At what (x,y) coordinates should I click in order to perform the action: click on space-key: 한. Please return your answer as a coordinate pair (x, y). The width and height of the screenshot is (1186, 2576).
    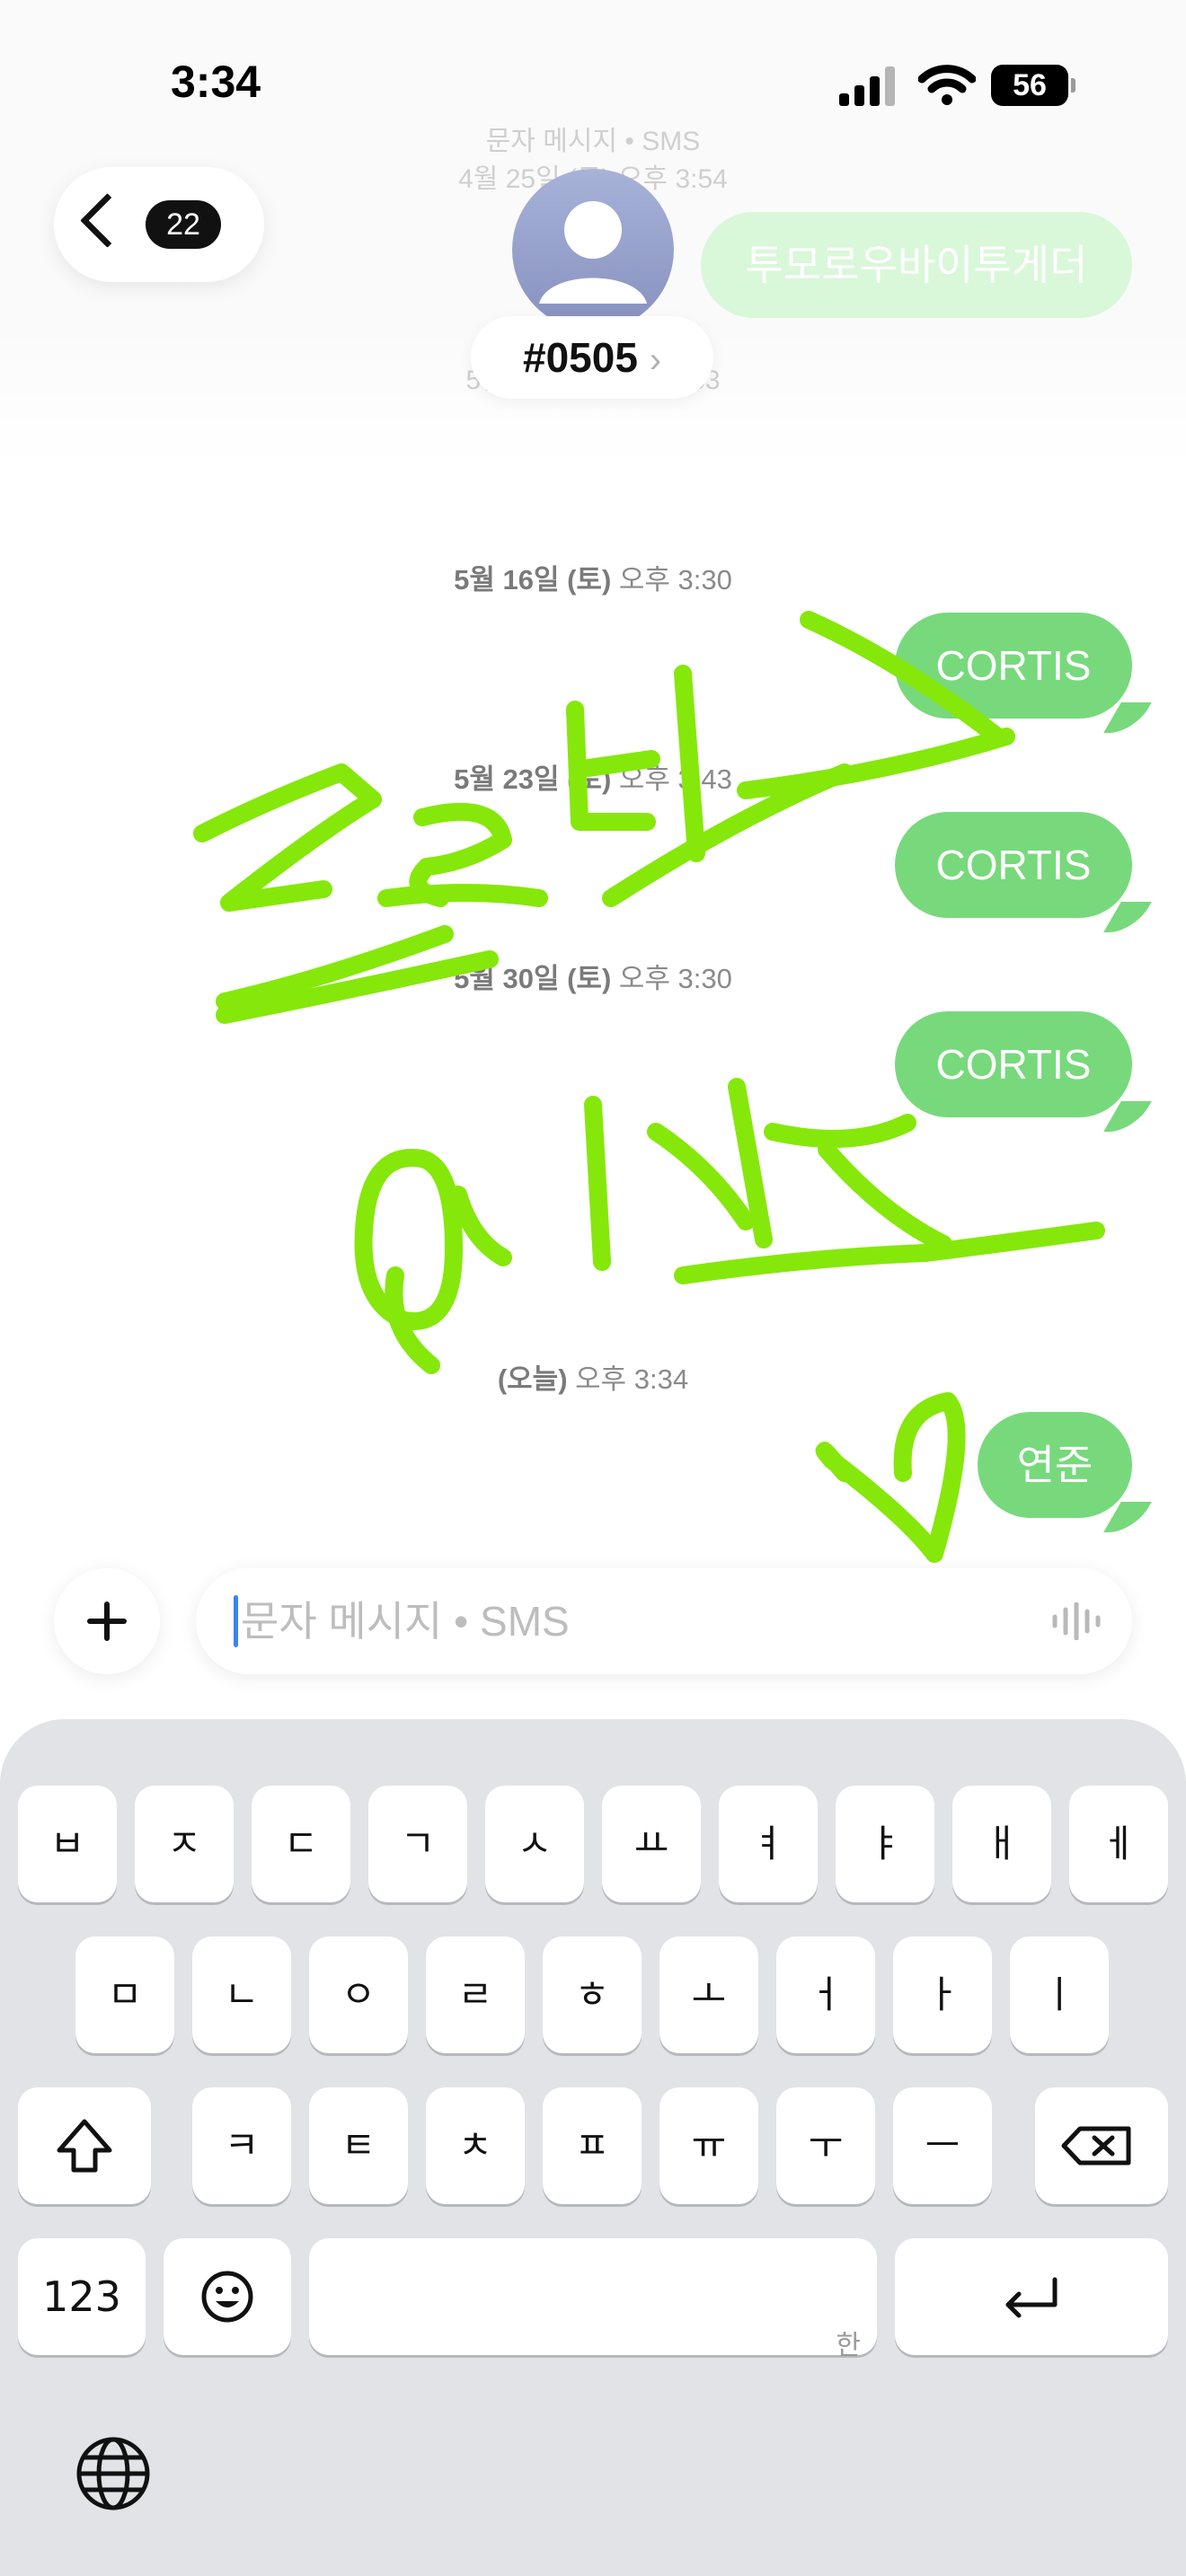
    Looking at the image, I should click on (593, 2299).